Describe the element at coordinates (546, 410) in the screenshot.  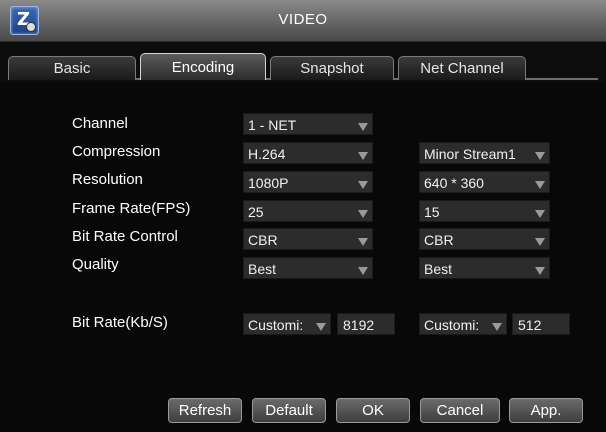
I see `apply-button: App.` at that location.